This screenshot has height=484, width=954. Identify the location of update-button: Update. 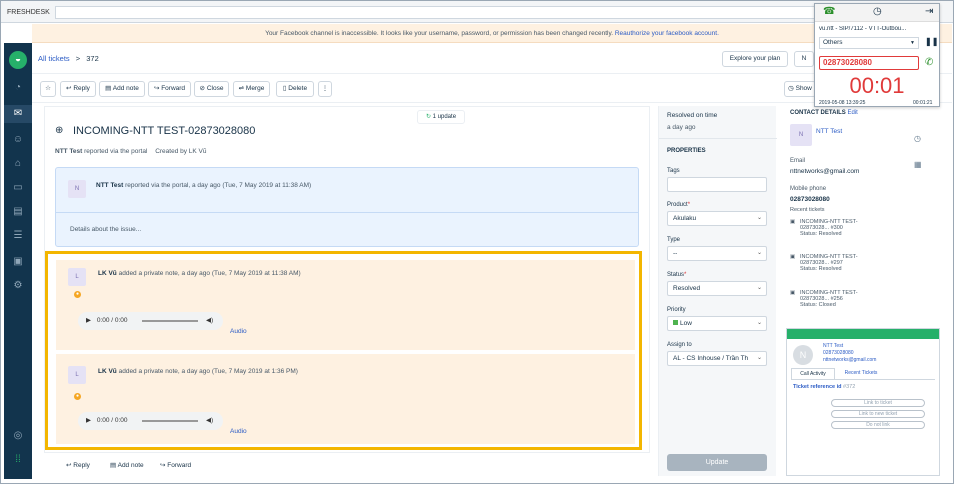
(717, 462).